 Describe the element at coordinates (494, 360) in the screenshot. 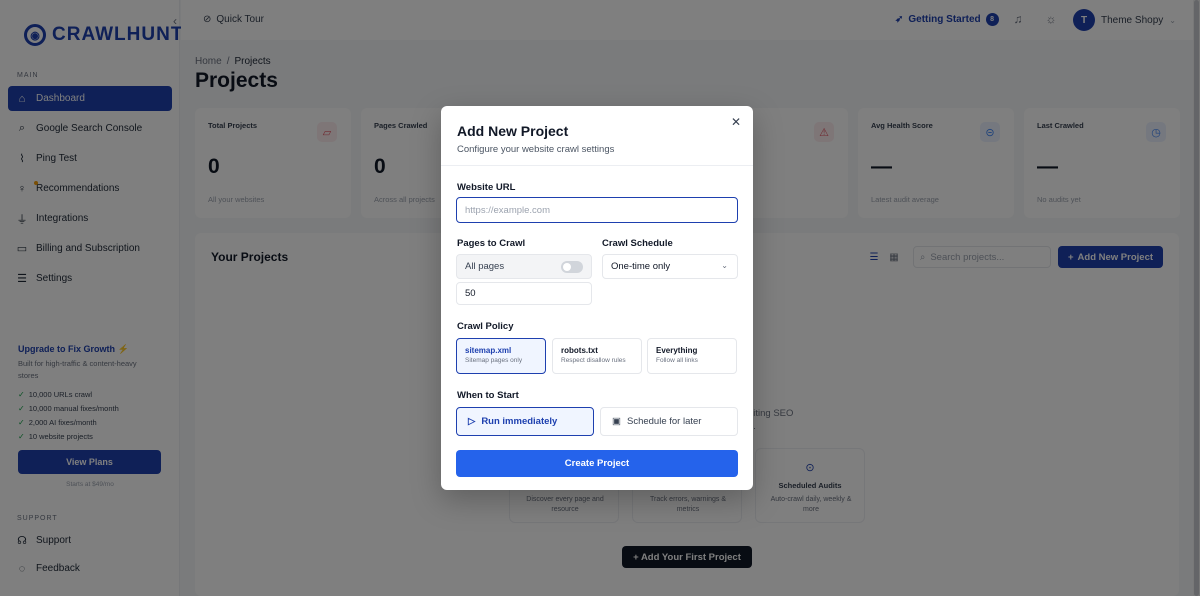

I see `policy-desc: Sitemap pages only` at that location.